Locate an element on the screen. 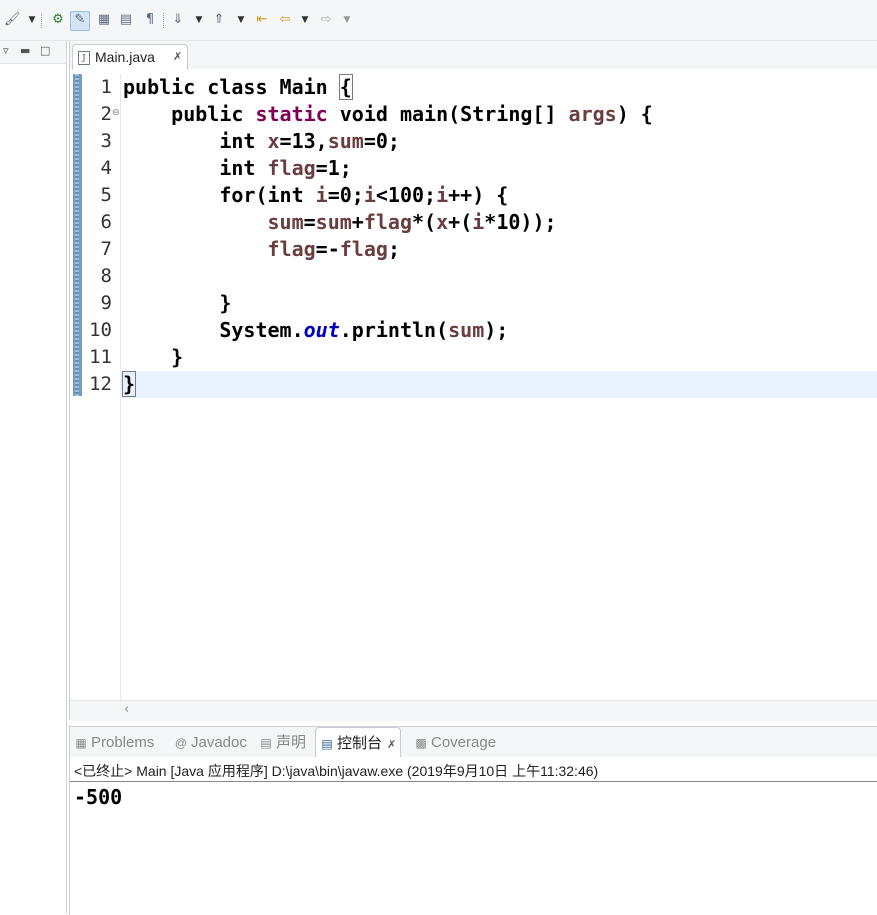 The height and width of the screenshot is (915, 877). forward-icon: ⇨ is located at coordinates (326, 20).